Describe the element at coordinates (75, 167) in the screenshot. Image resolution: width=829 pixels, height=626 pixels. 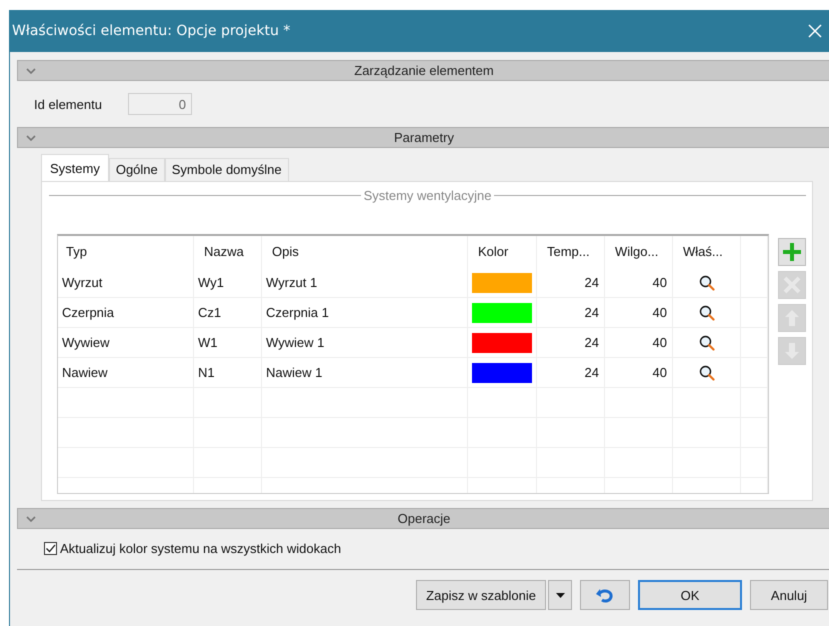
I see `tab: Systemy` at that location.